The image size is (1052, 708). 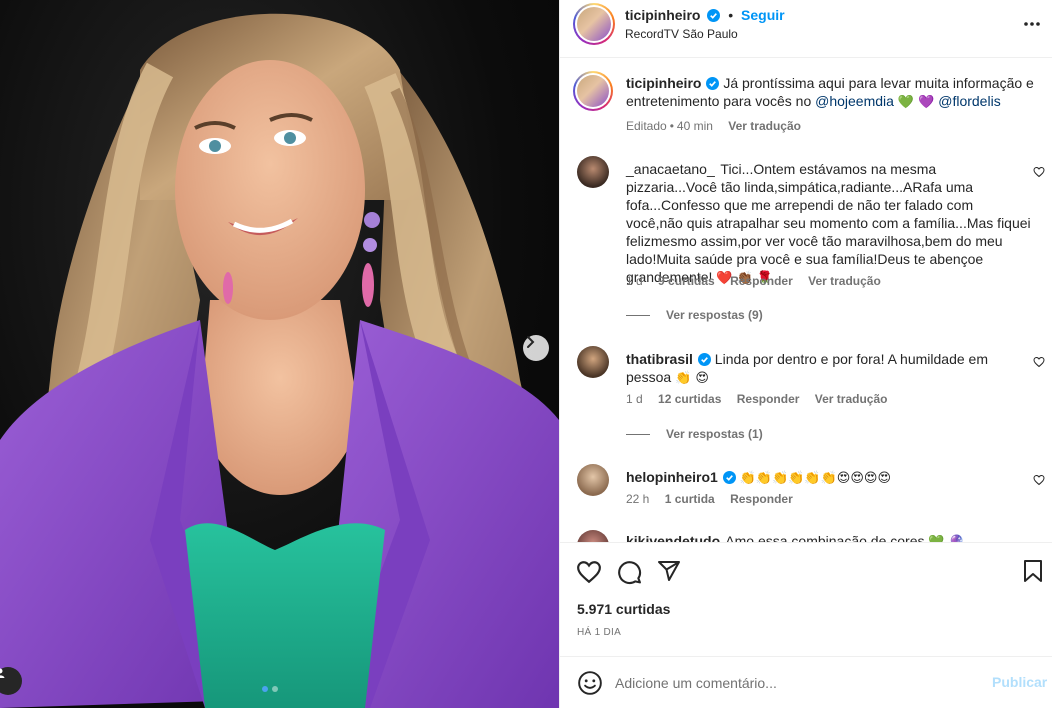 I want to click on comment-emojis: 👏👏👏👏👏👏😍😍😍😍, so click(x=815, y=478).